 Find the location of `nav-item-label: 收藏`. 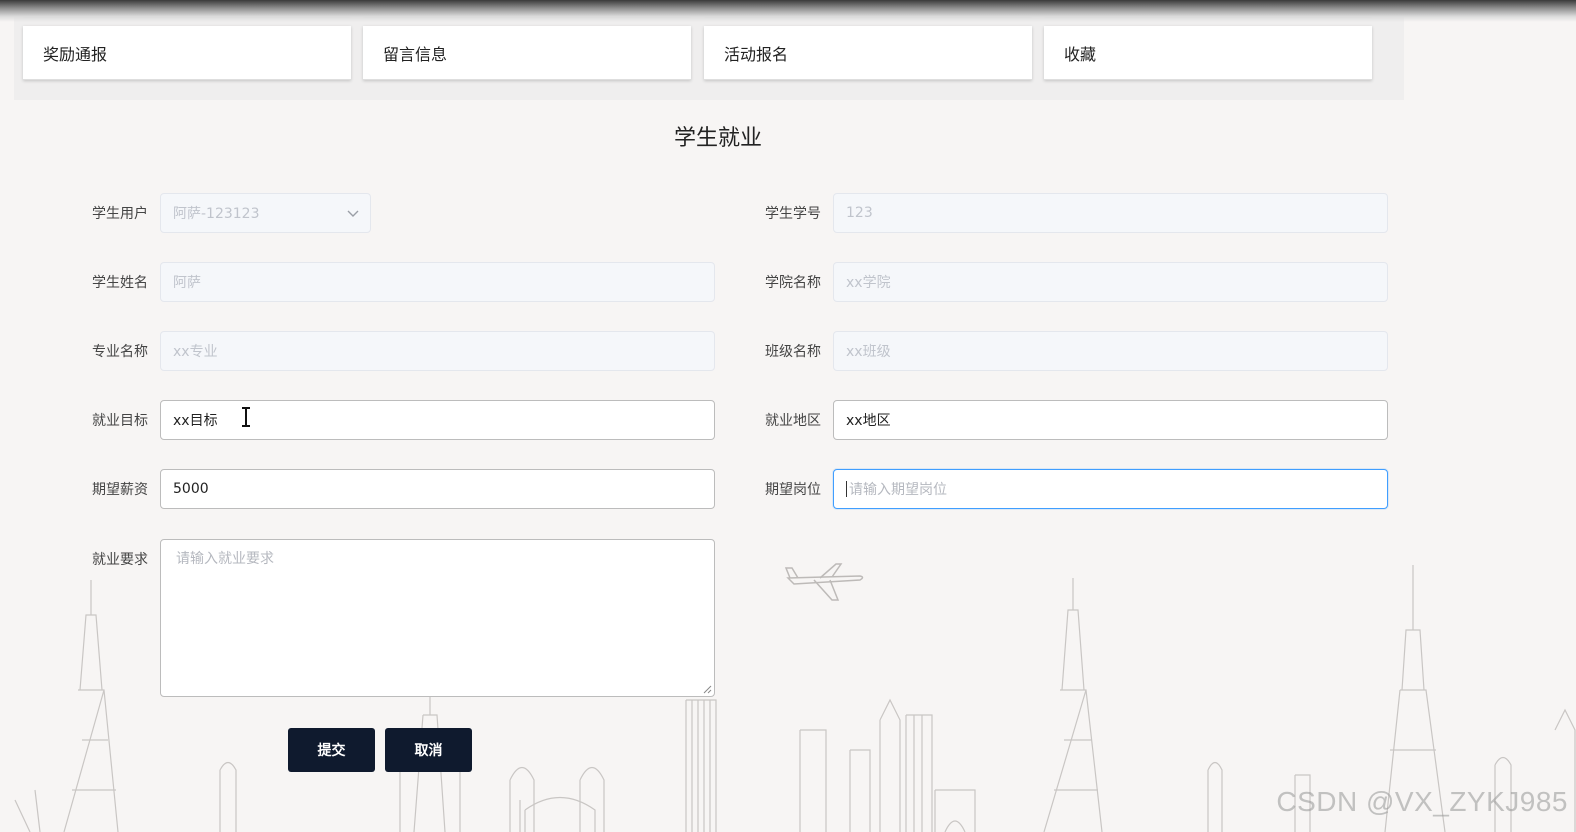

nav-item-label: 收藏 is located at coordinates (1080, 54).